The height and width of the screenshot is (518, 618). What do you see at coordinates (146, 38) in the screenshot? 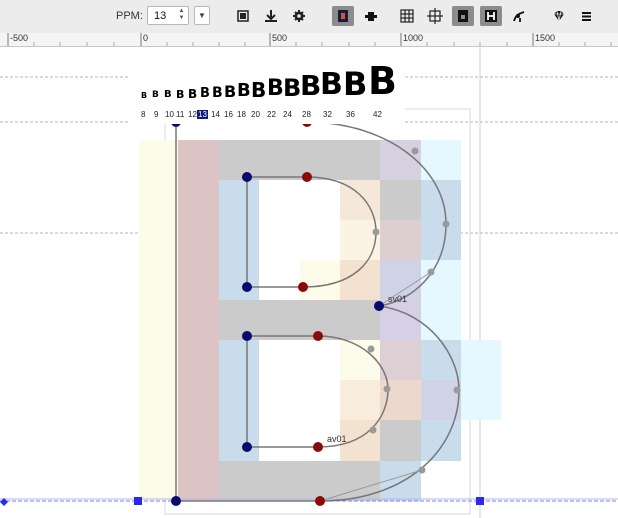
I see `ruler-label: 0` at bounding box center [146, 38].